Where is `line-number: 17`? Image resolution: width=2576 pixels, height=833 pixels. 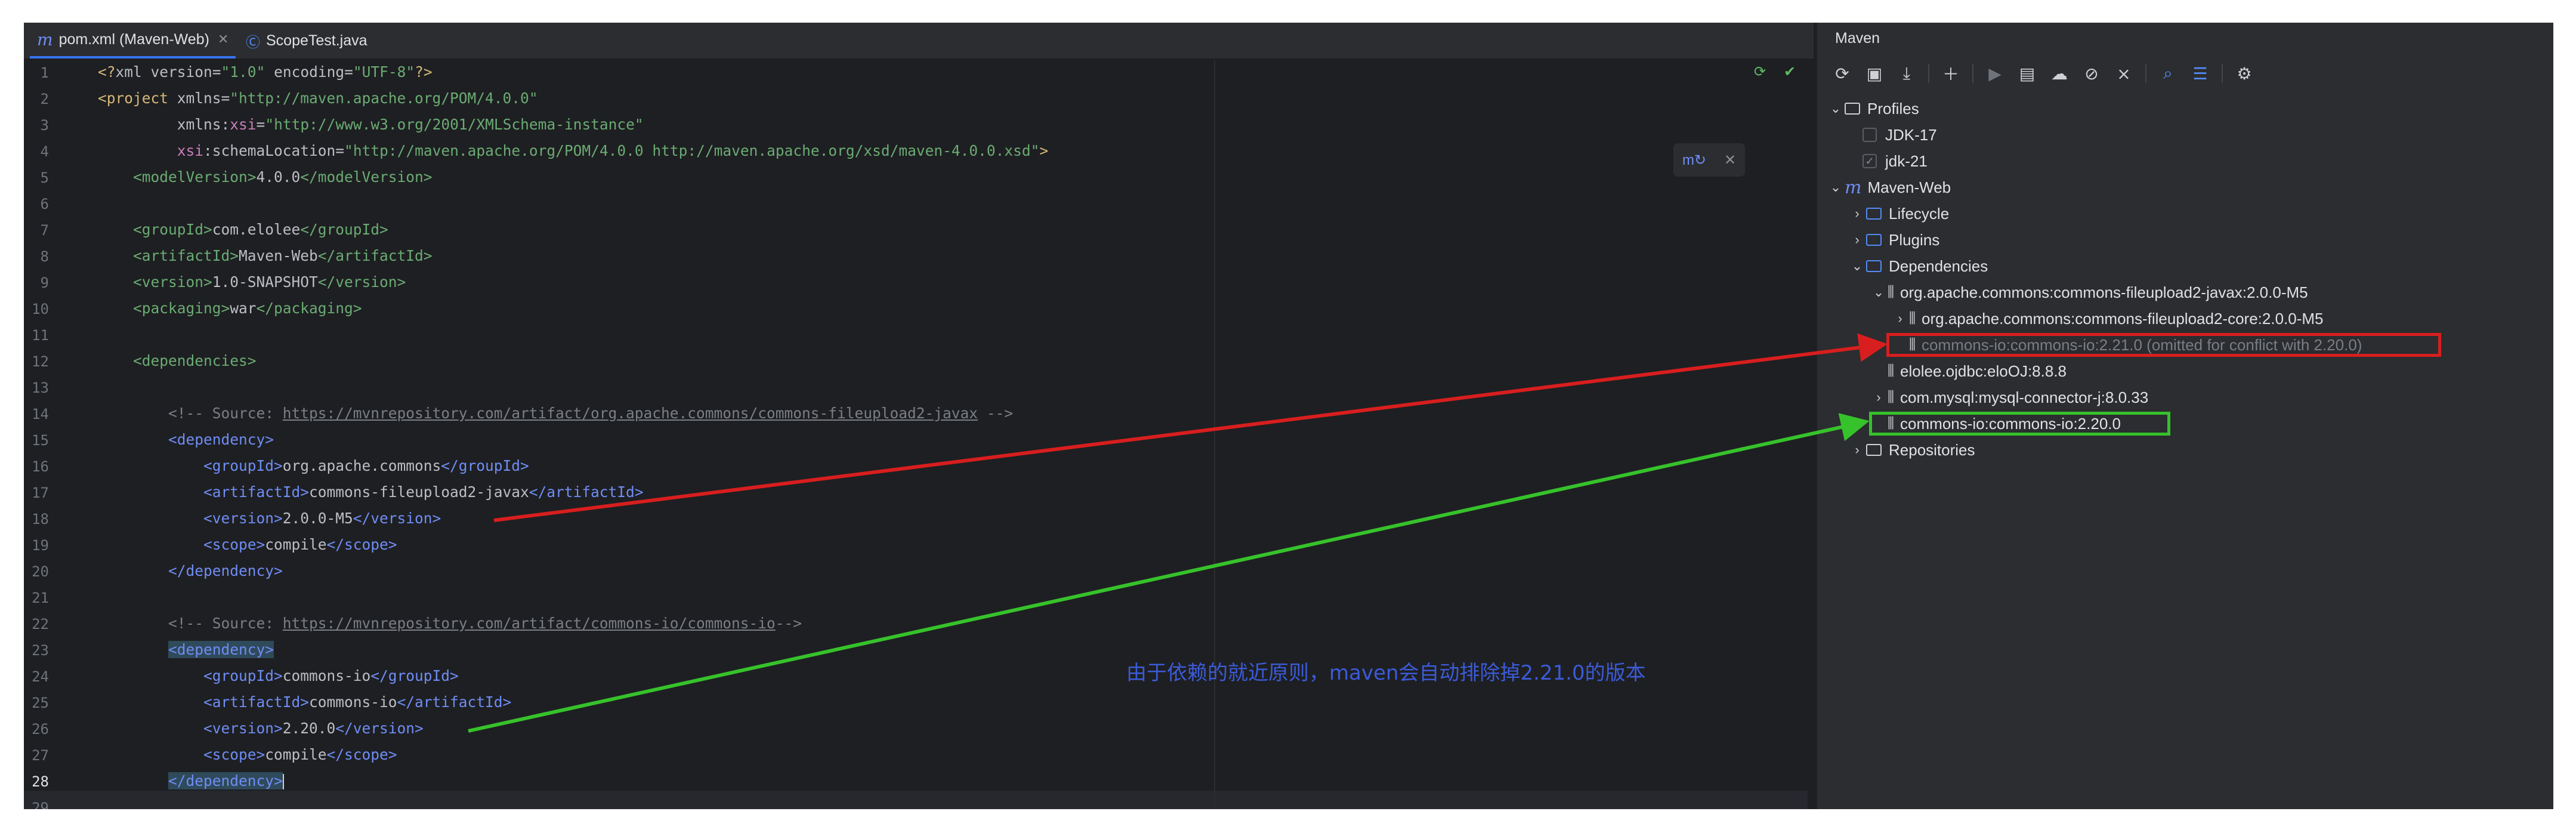
line-number: 17 is located at coordinates (40, 493).